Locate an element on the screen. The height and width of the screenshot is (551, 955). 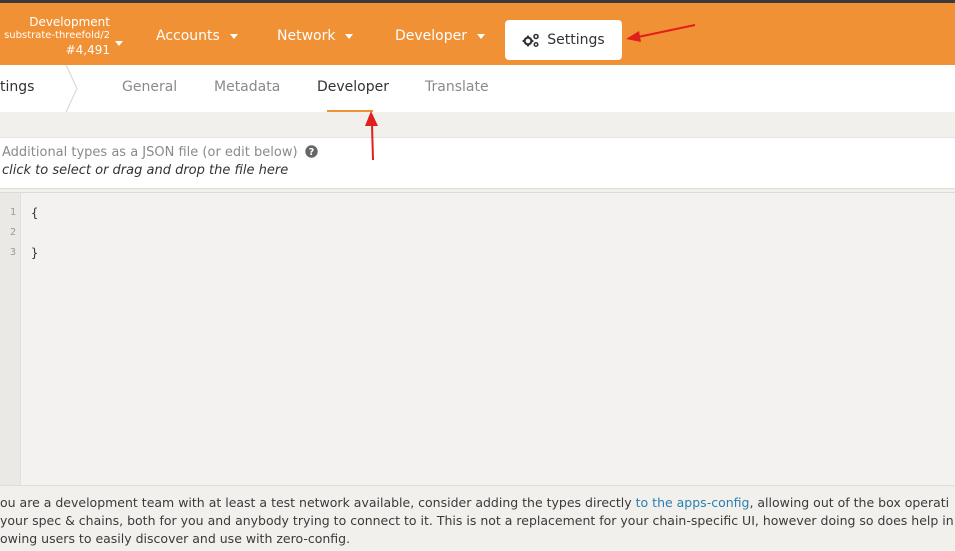
nav-accounts: Accounts is located at coordinates (197, 36).